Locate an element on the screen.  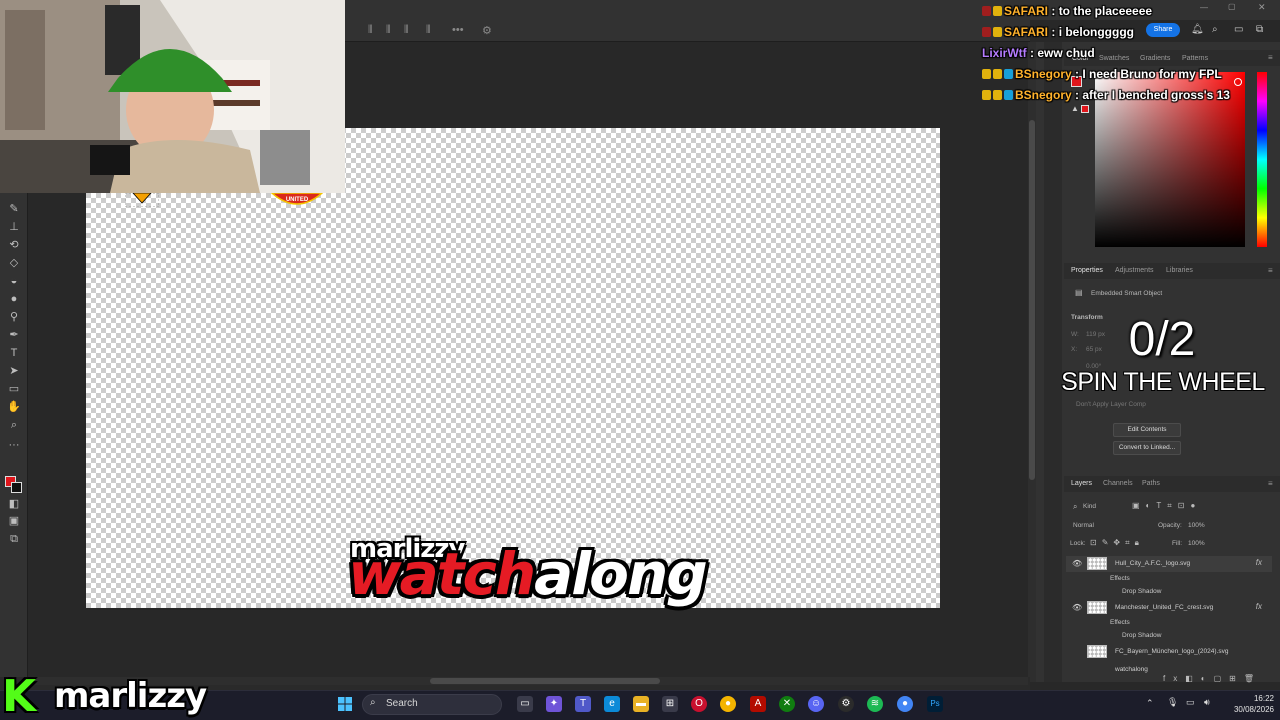
bell-icon: 🔔︎ is located at coordinates (1197, 29).